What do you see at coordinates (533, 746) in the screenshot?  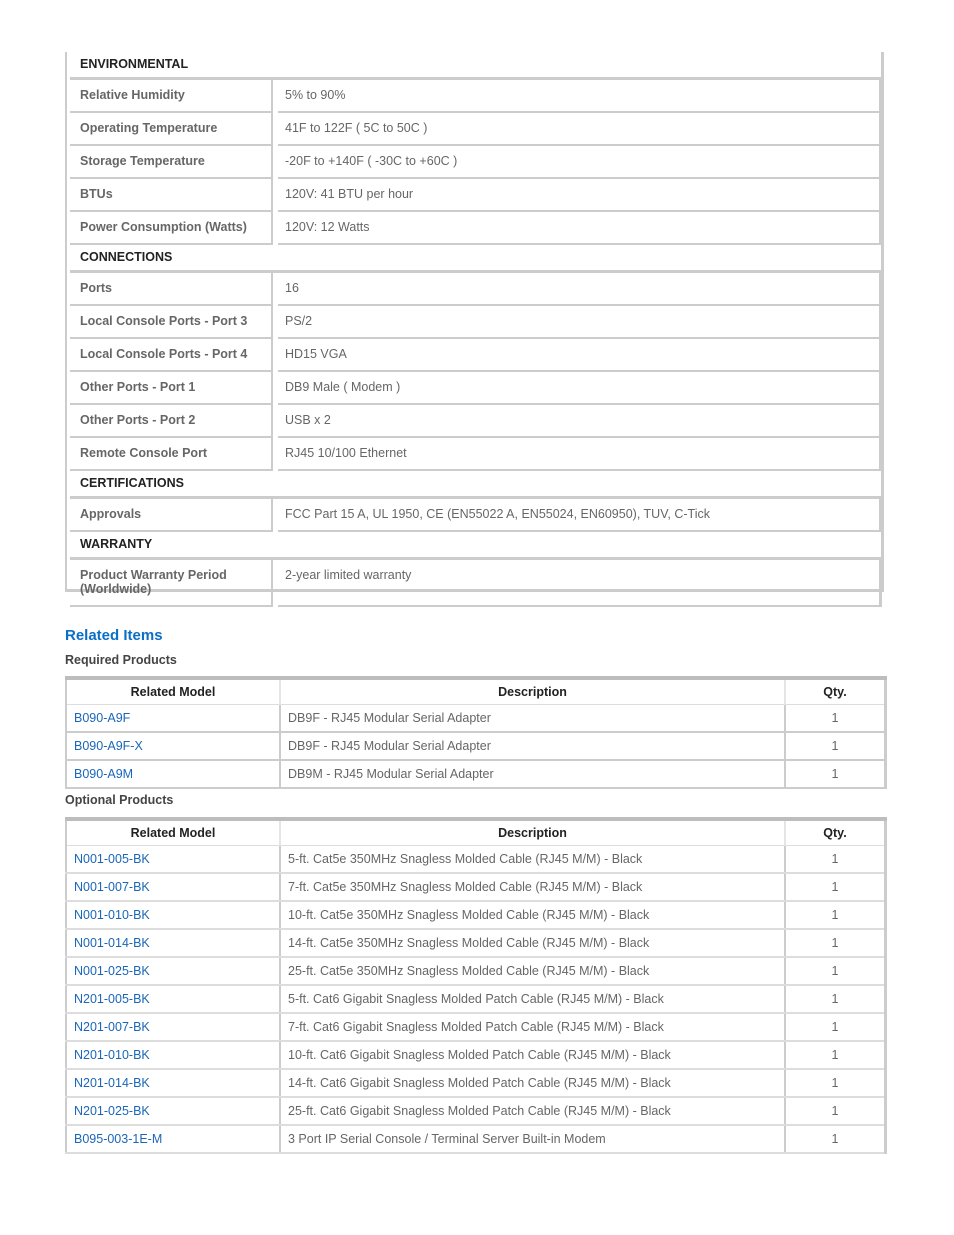 I see `product-description: DB9F - RJ45 Modular Serial Adapter` at bounding box center [533, 746].